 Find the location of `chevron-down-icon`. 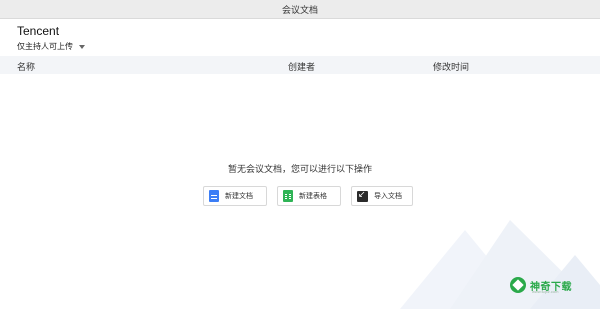

chevron-down-icon is located at coordinates (82, 46).